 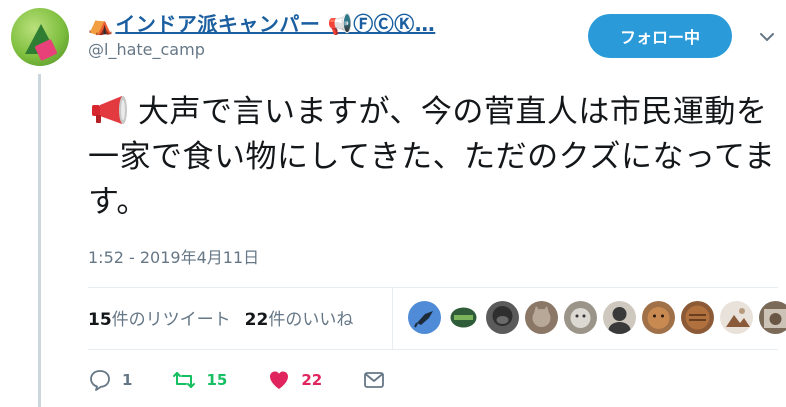 I want to click on person-icon, so click(x=619, y=320).